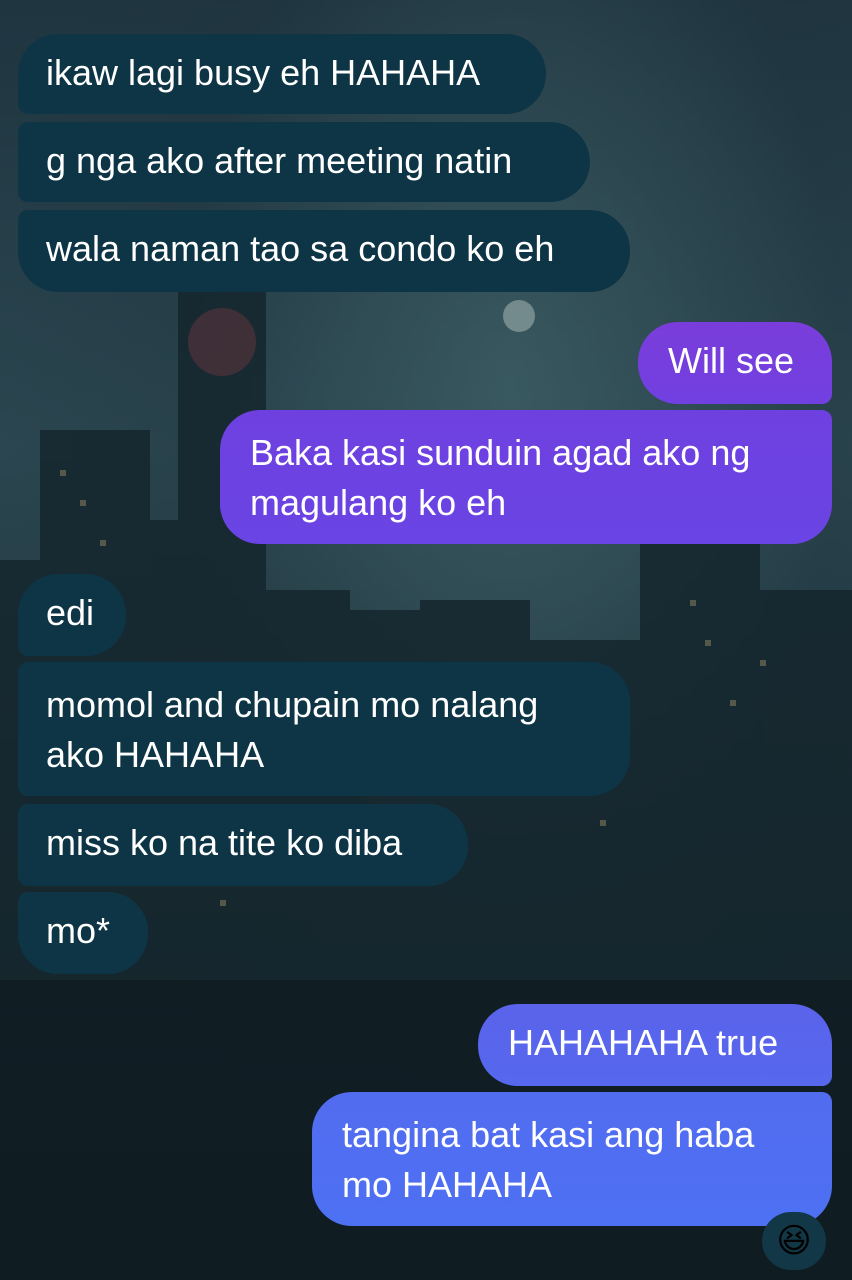 The width and height of the screenshot is (852, 1280). I want to click on sent-message: Will see, so click(735, 363).